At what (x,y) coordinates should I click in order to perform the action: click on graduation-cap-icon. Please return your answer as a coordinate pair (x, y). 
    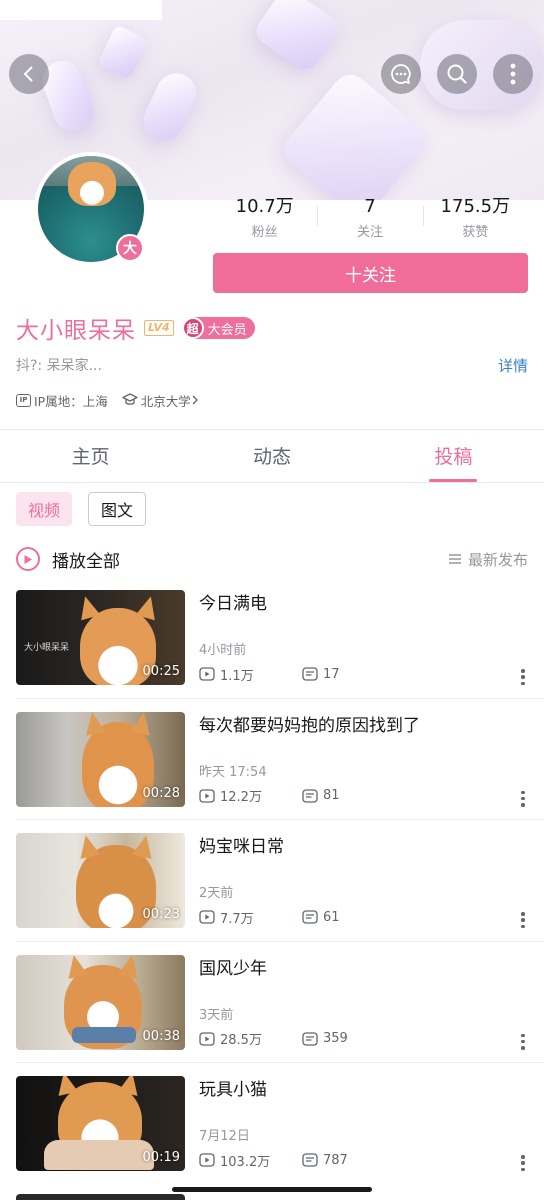
    Looking at the image, I should click on (130, 399).